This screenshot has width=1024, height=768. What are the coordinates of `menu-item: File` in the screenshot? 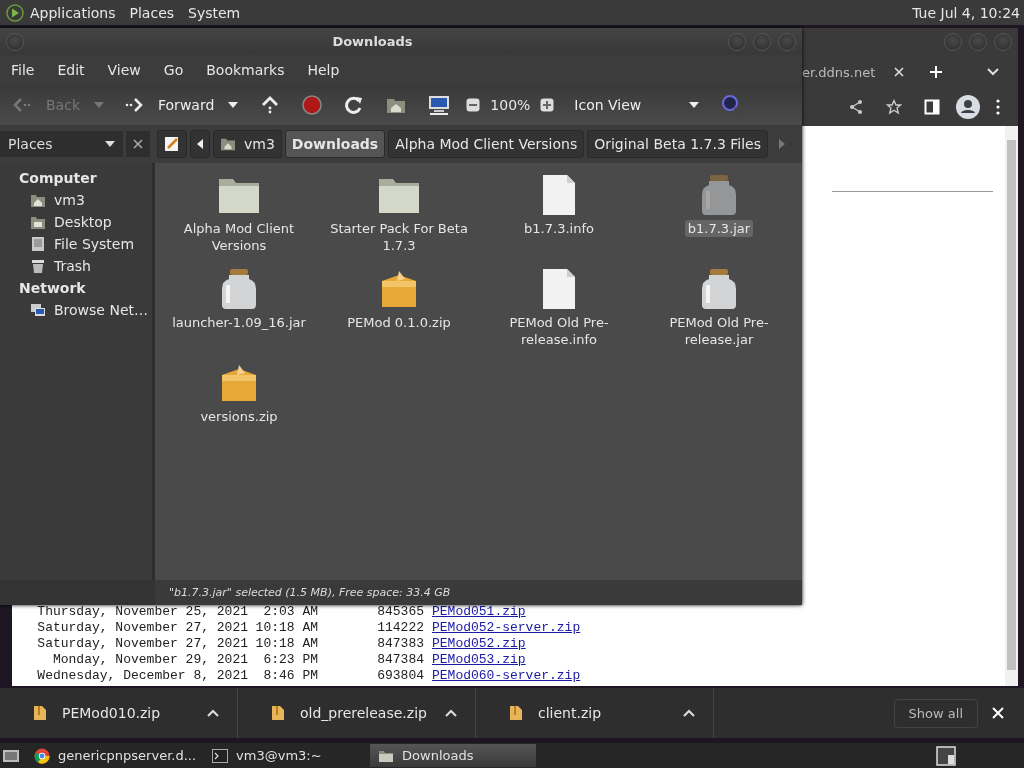 It's located at (23, 70).